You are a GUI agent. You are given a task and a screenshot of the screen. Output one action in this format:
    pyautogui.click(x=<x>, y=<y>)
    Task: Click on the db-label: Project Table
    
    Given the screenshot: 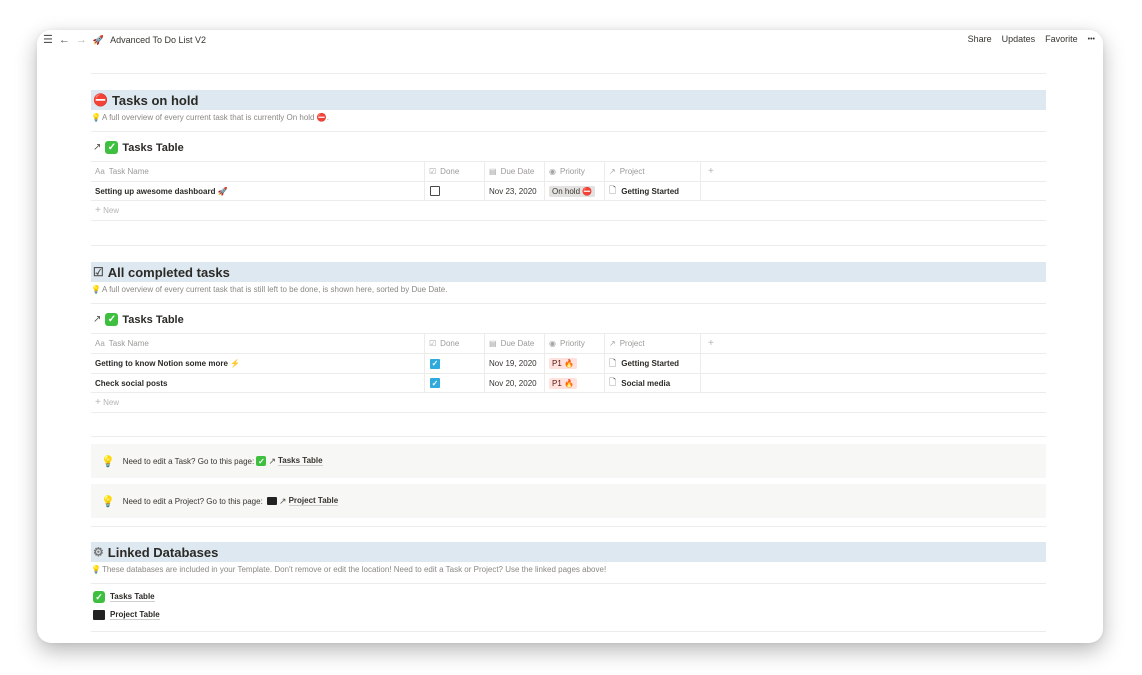 What is the action you would take?
    pyautogui.click(x=135, y=615)
    